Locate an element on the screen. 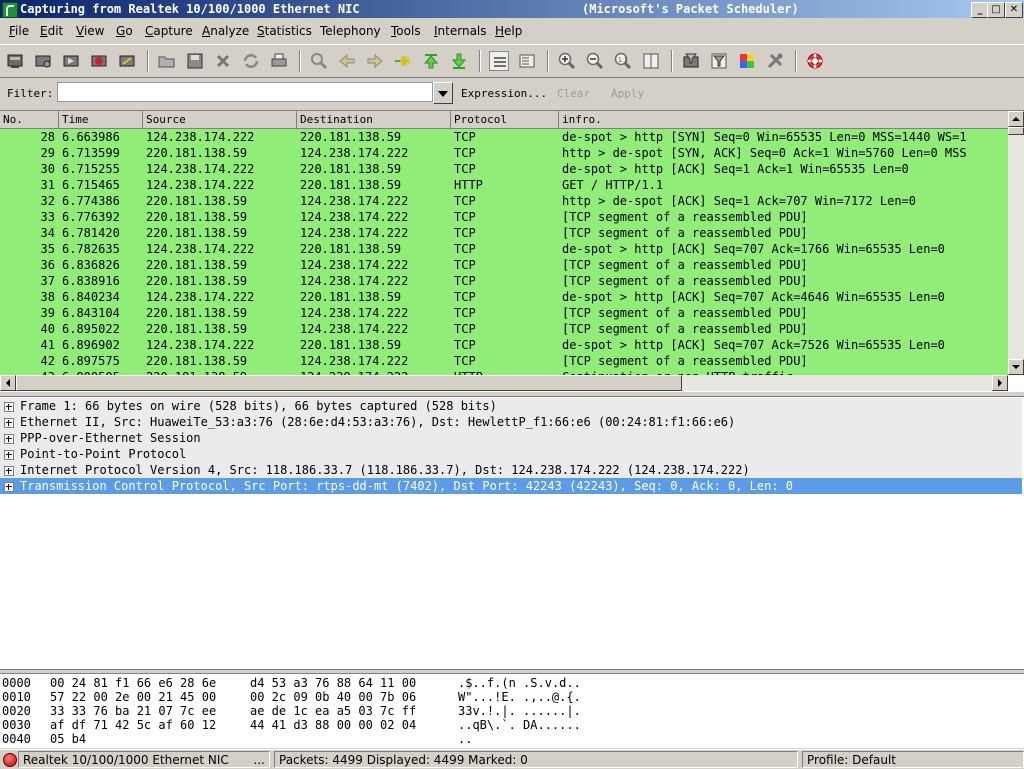 This screenshot has width=1024, height=769. coloring-rules-icon is located at coordinates (747, 61).